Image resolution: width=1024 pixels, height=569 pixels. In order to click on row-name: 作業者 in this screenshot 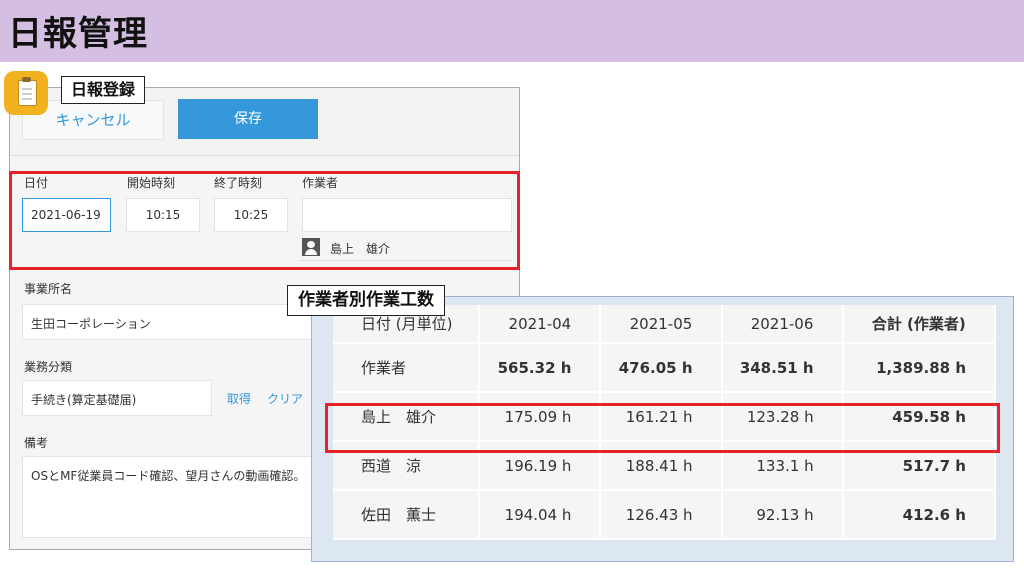, I will do `click(407, 368)`.